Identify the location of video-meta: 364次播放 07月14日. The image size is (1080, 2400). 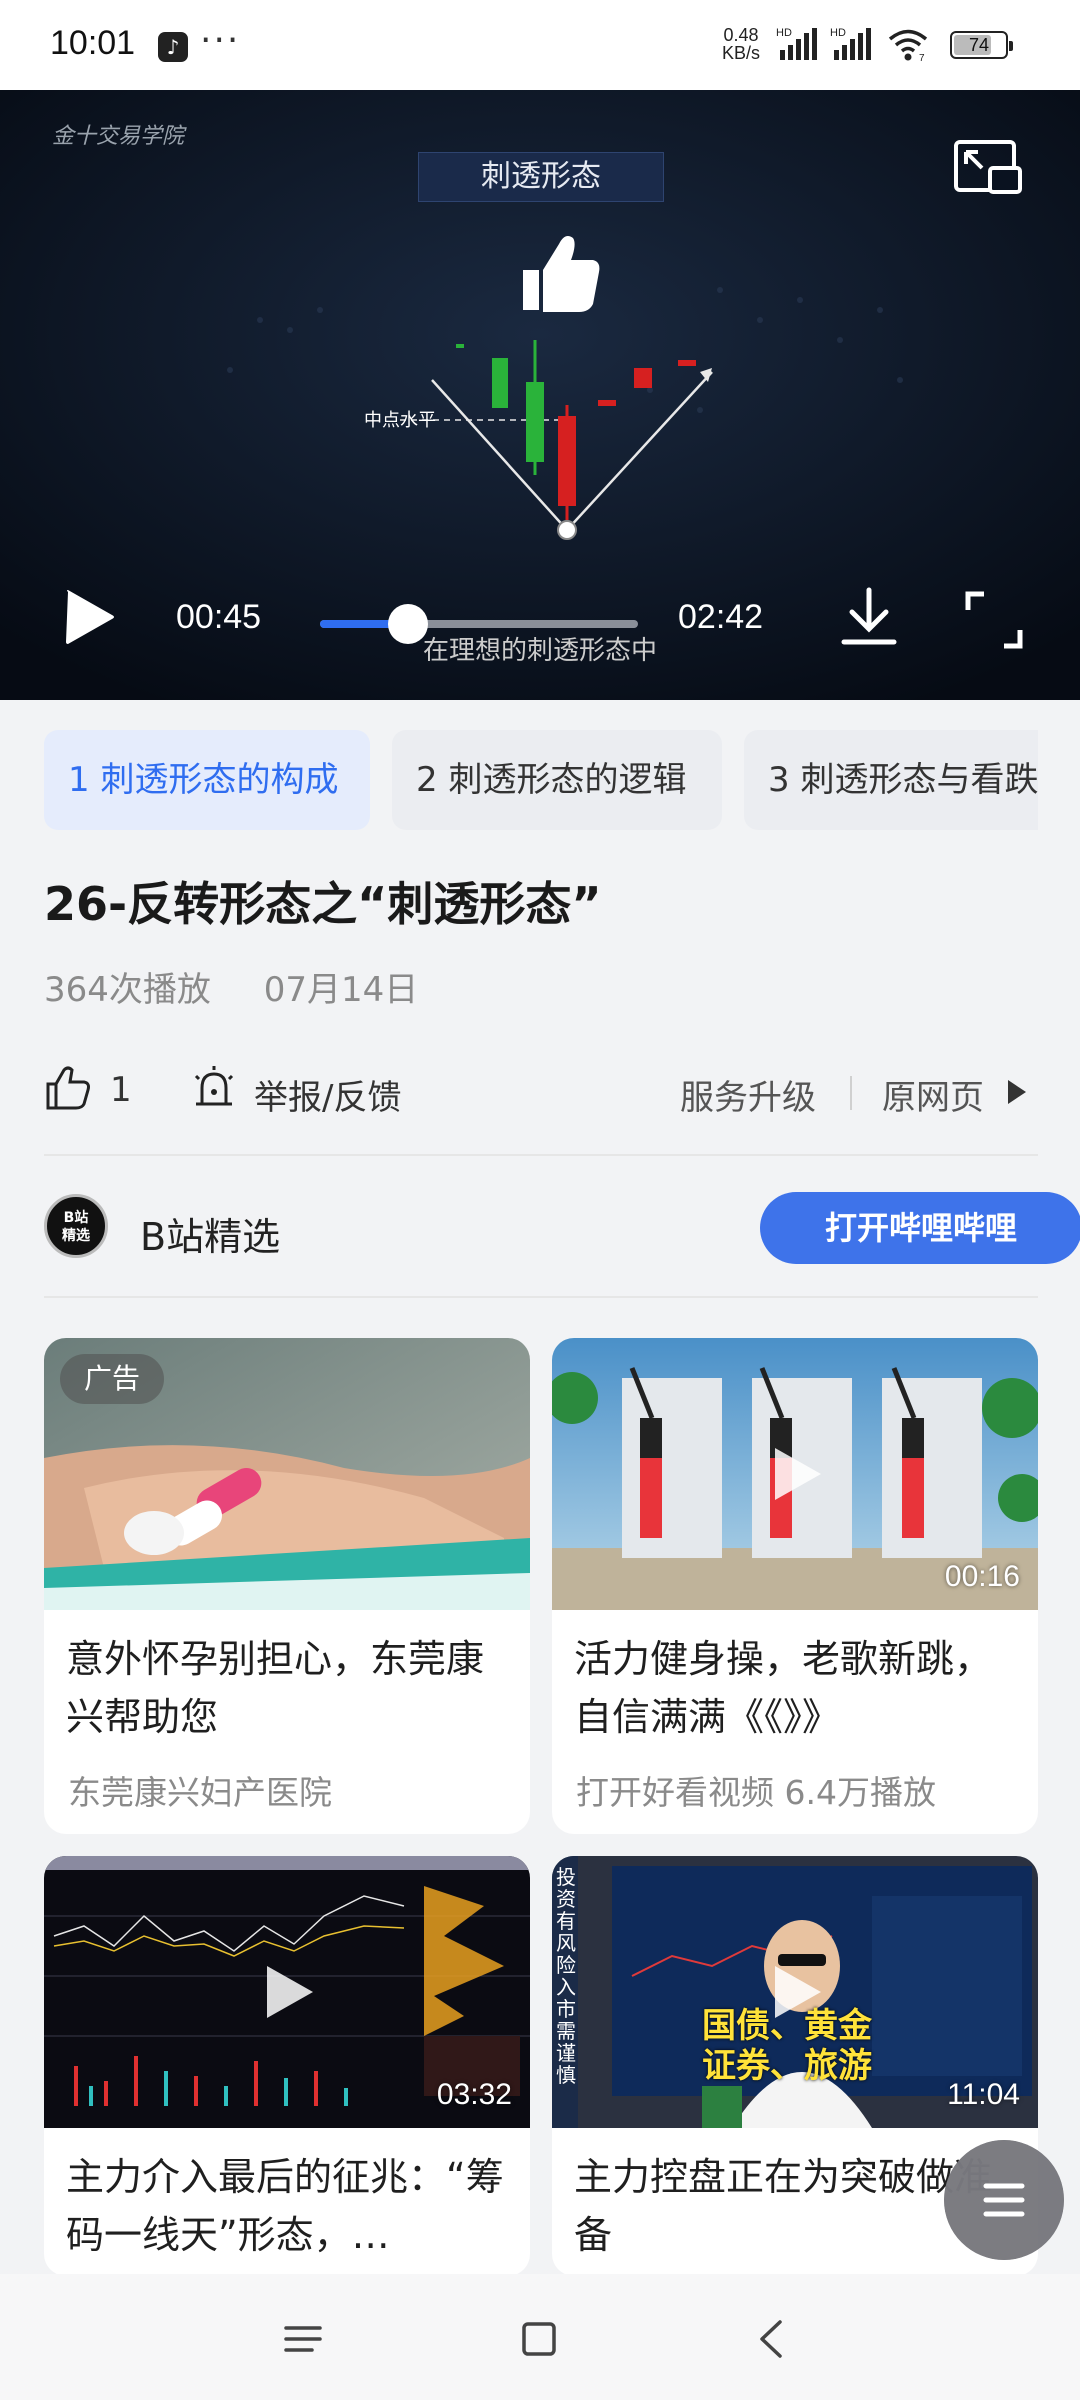
(252, 986).